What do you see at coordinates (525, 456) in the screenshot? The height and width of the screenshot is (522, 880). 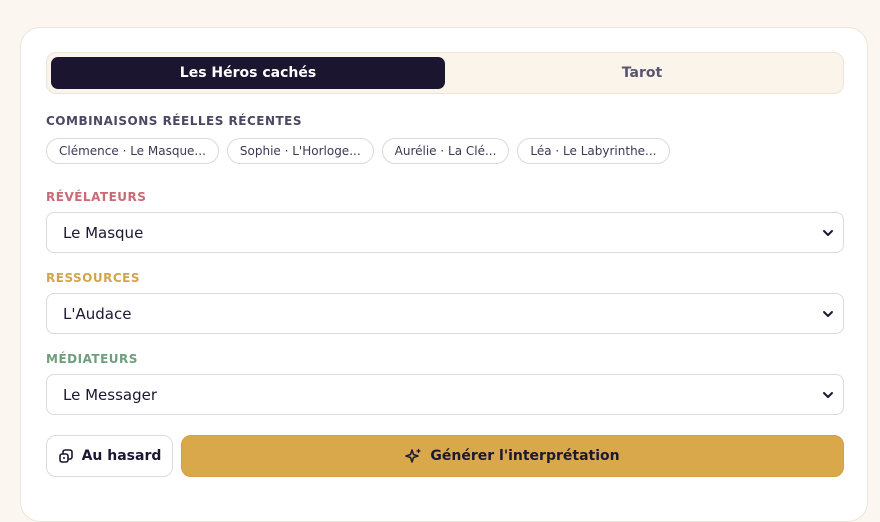 I see `generate-button-label: Générer l'interprétation` at bounding box center [525, 456].